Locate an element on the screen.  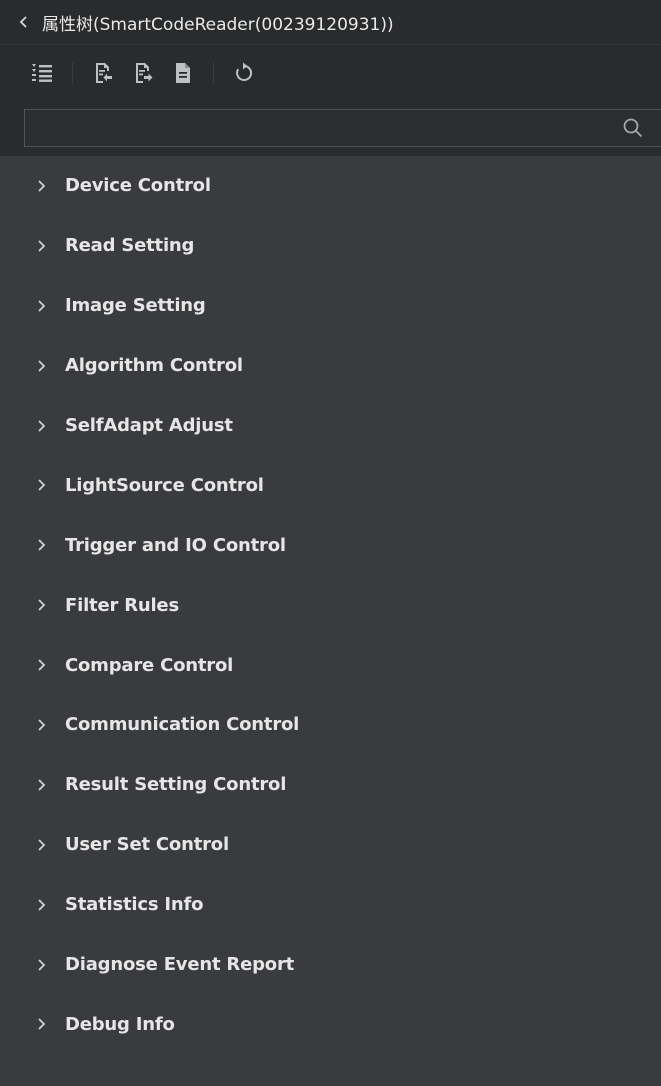
tree-node-label: Statistics Info is located at coordinates (134, 905).